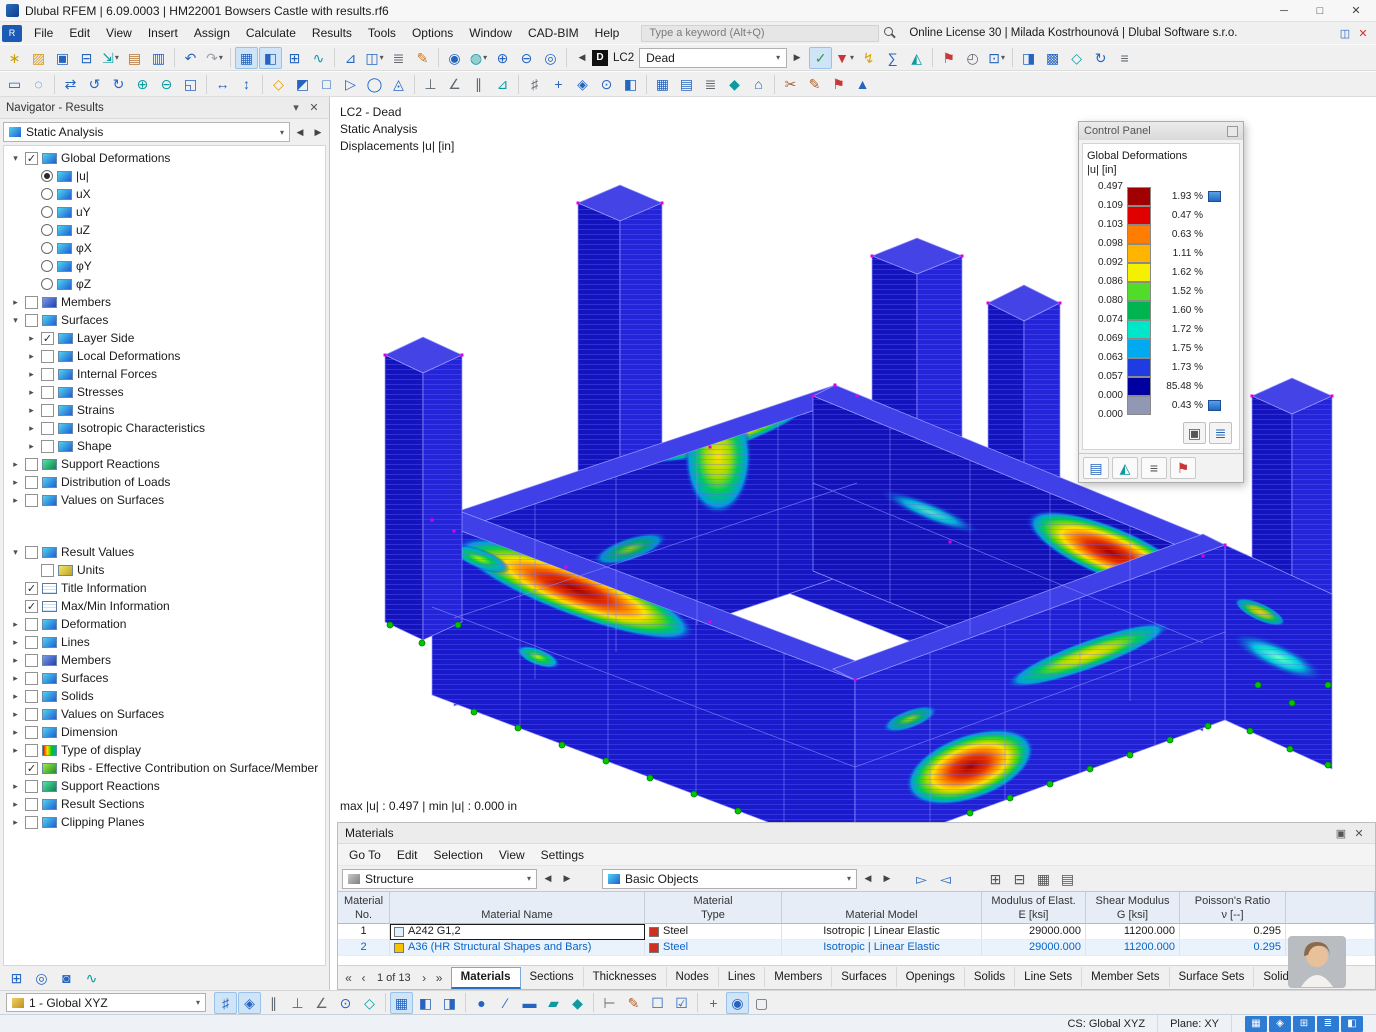 The height and width of the screenshot is (1032, 1376). Describe the element at coordinates (1304, 1023) in the screenshot. I see `status-panel-icon: ⊞` at that location.